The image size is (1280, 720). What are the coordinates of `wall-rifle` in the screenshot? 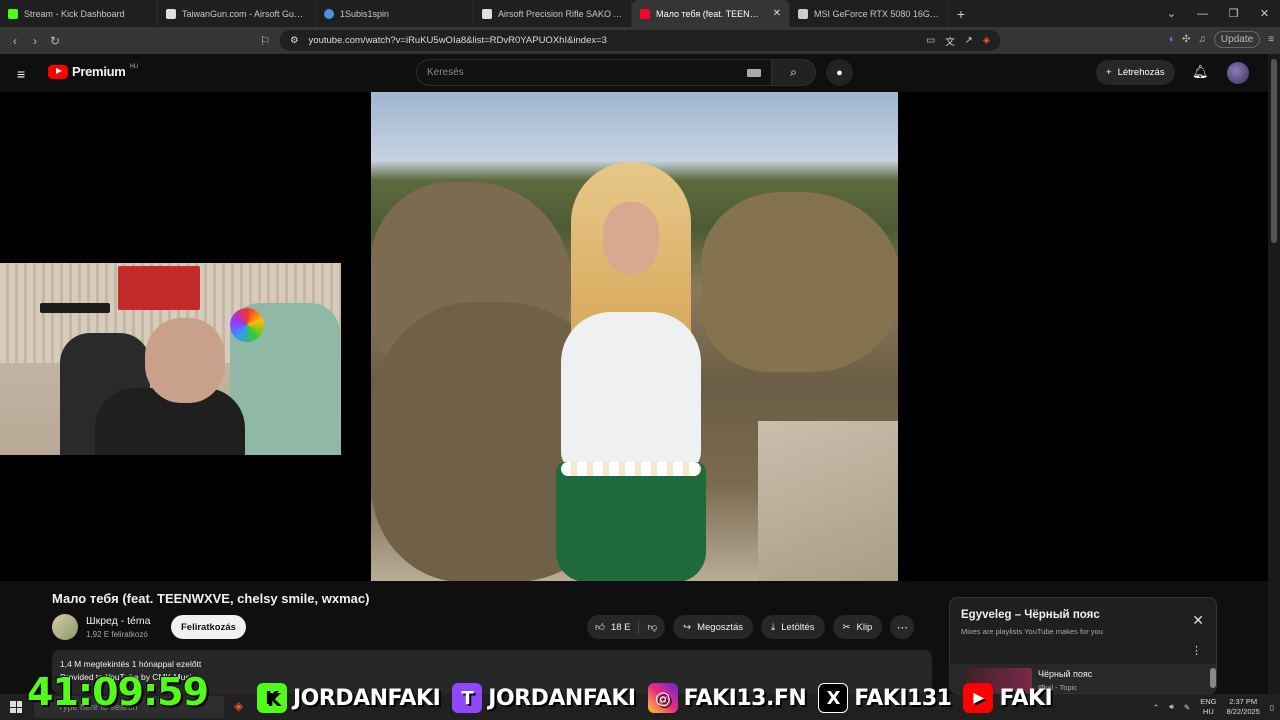 It's located at (75, 308).